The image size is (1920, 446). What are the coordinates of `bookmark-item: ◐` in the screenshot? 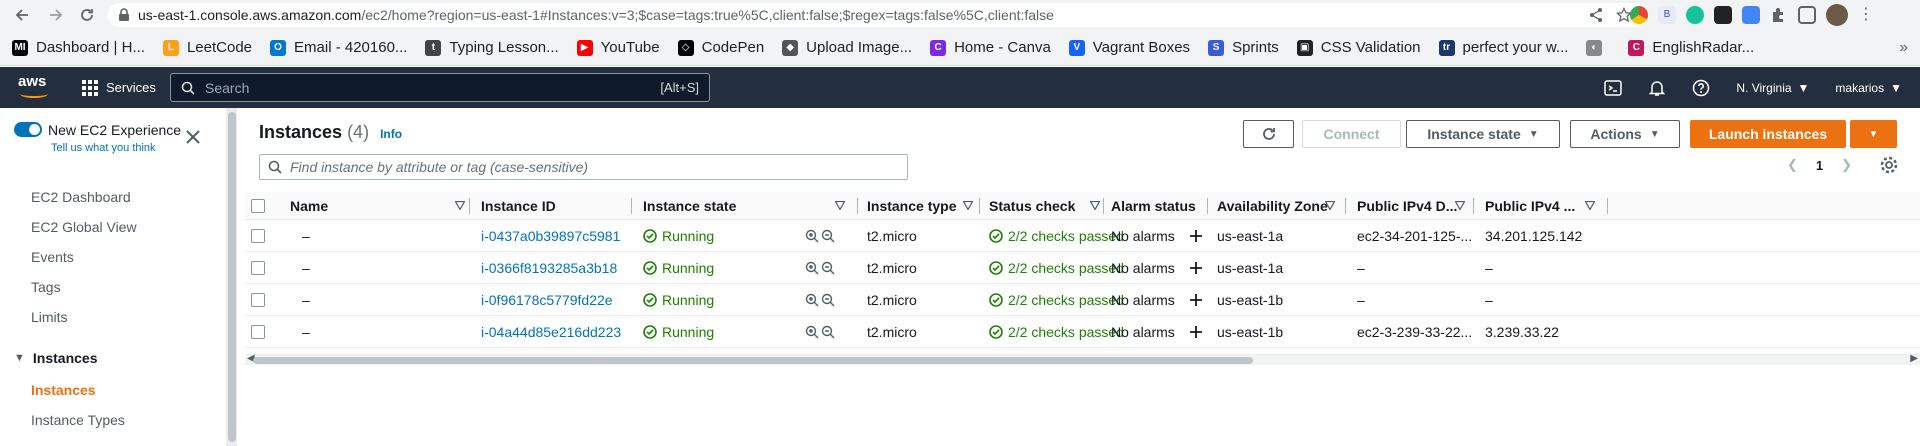 It's located at (1598, 47).